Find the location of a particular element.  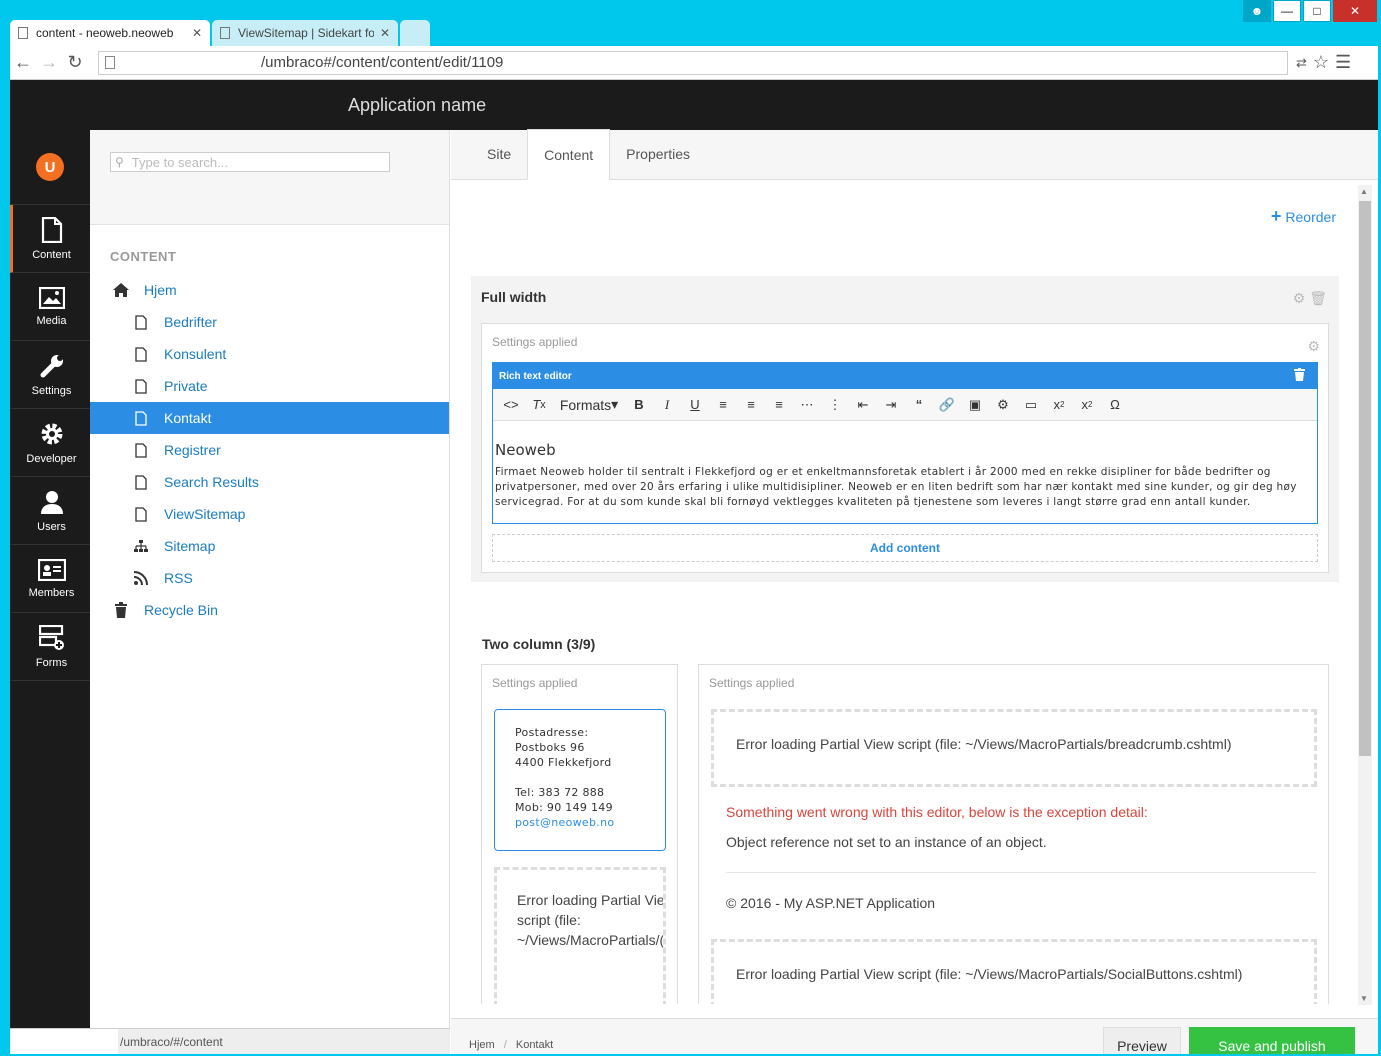

sitemap-icon is located at coordinates (141, 546).